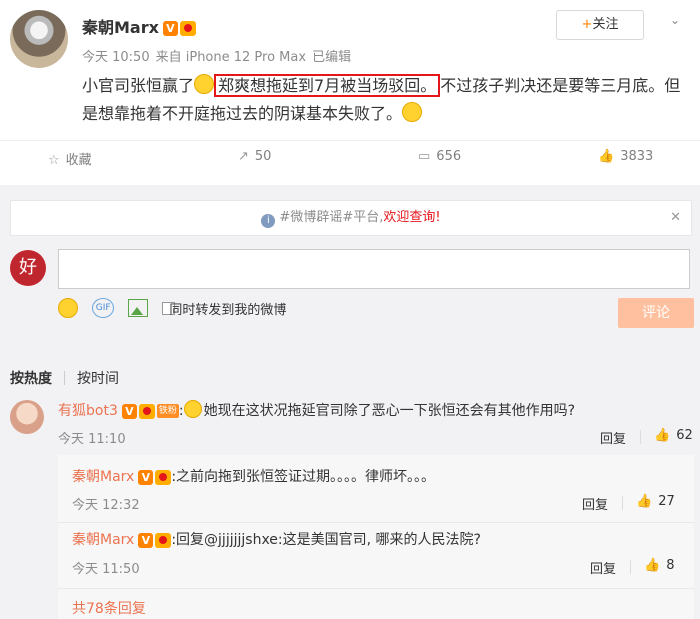  What do you see at coordinates (655, 501) in the screenshot?
I see `reply-like-button: 👍 27` at bounding box center [655, 501].